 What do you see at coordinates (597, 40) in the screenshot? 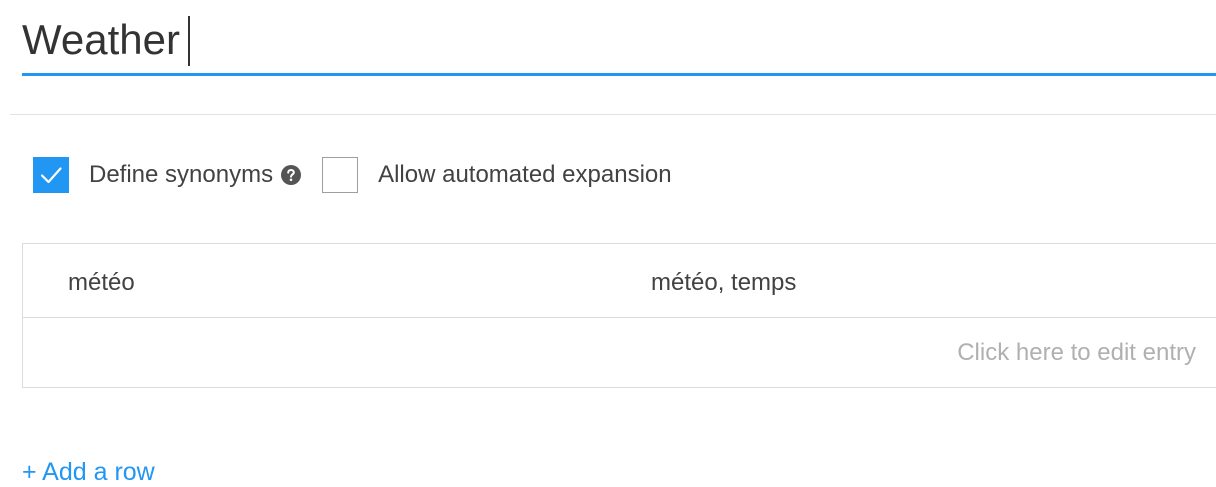
I see `entity-name-input` at bounding box center [597, 40].